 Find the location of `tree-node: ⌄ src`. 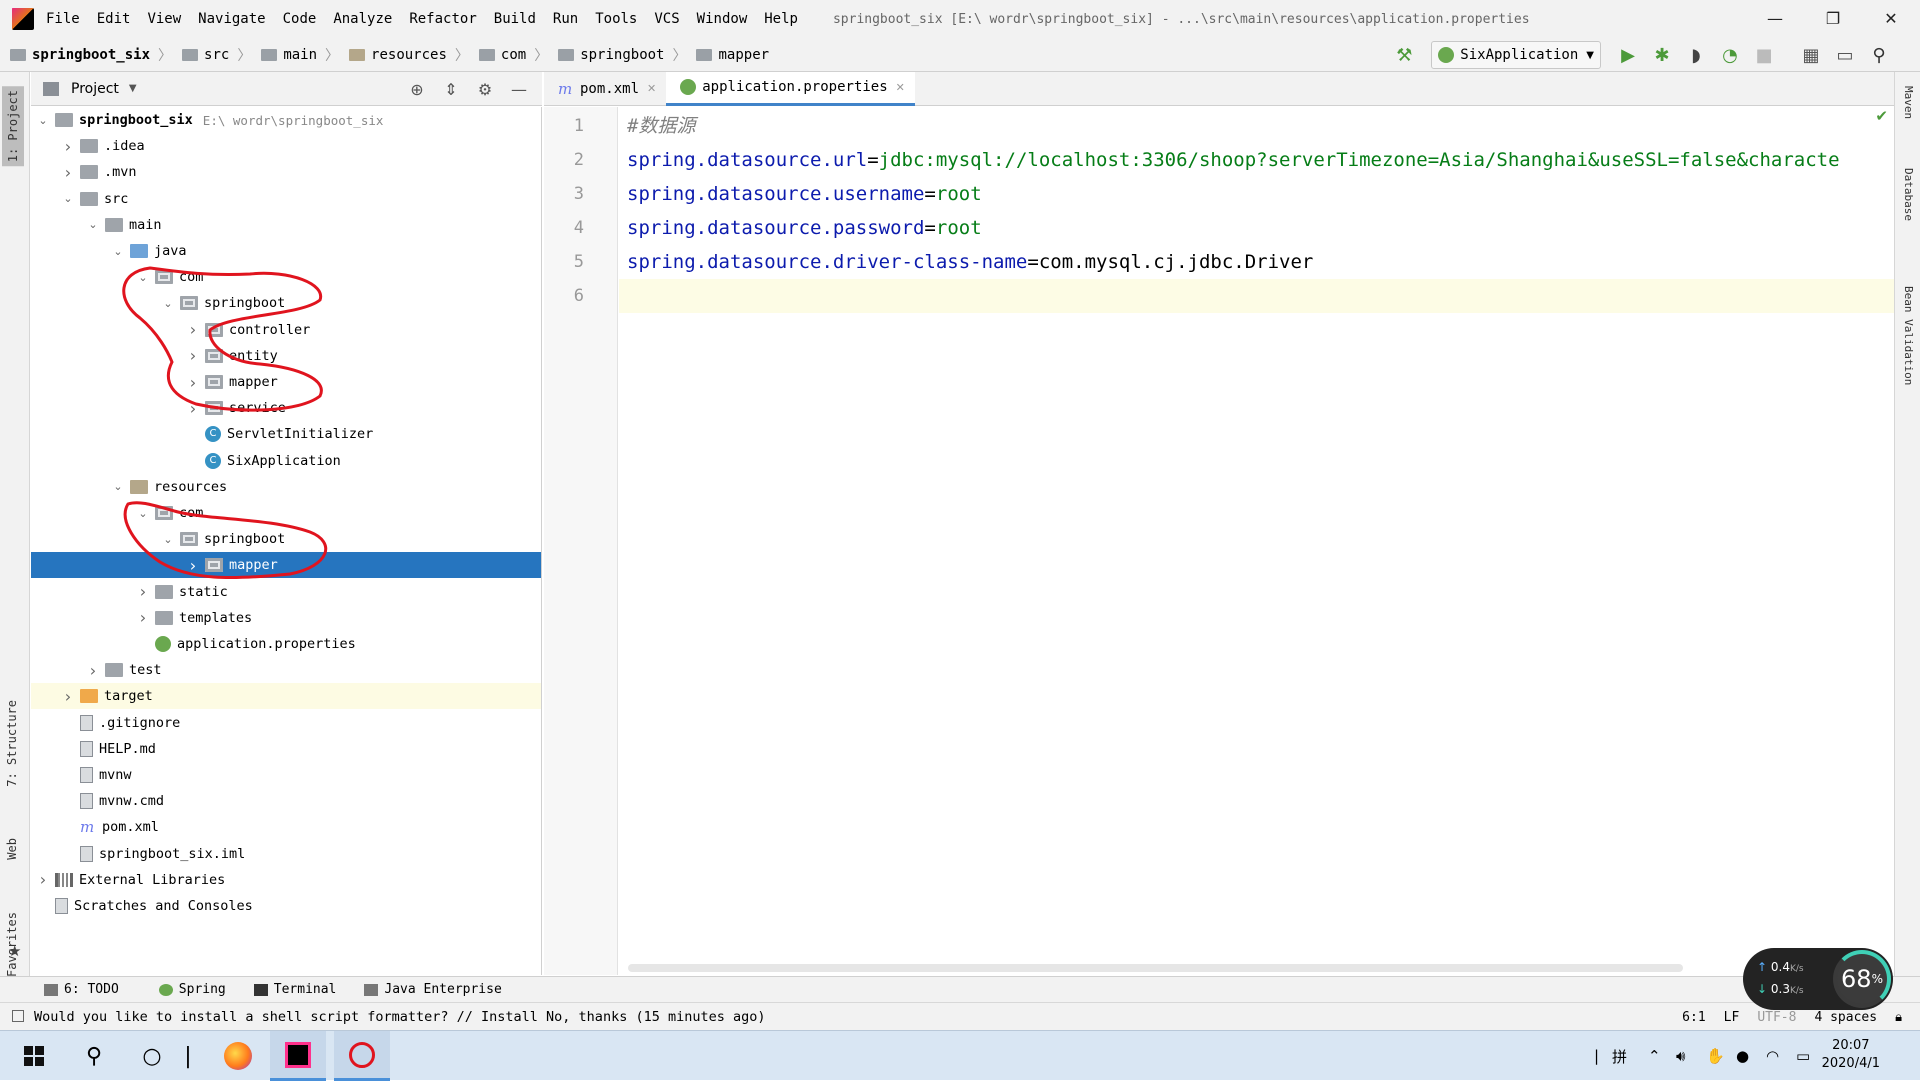

tree-node: ⌄ src is located at coordinates (286, 199).